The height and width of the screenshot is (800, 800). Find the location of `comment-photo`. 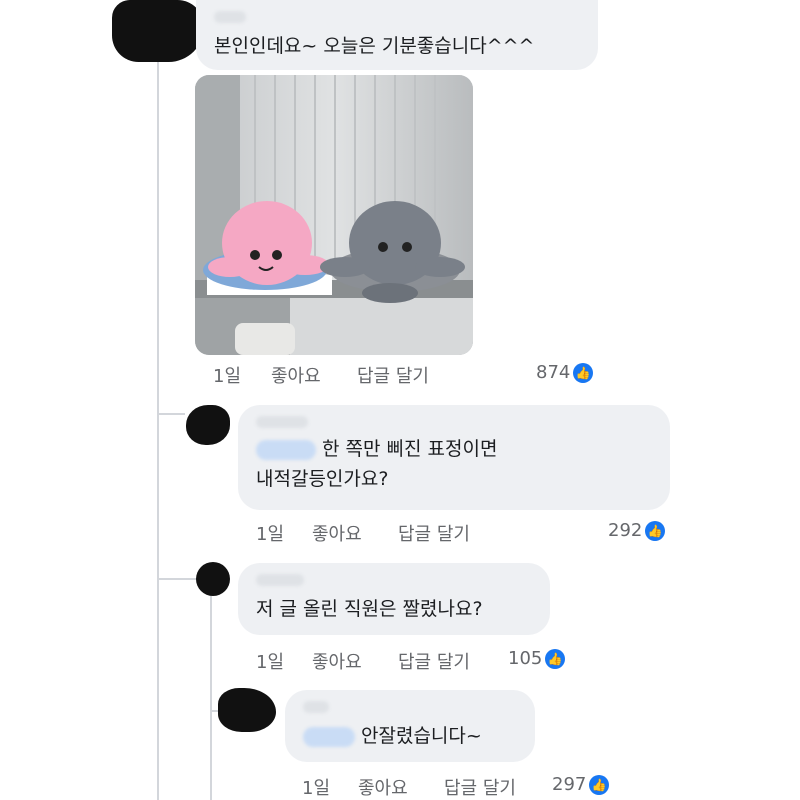

comment-photo is located at coordinates (334, 215).